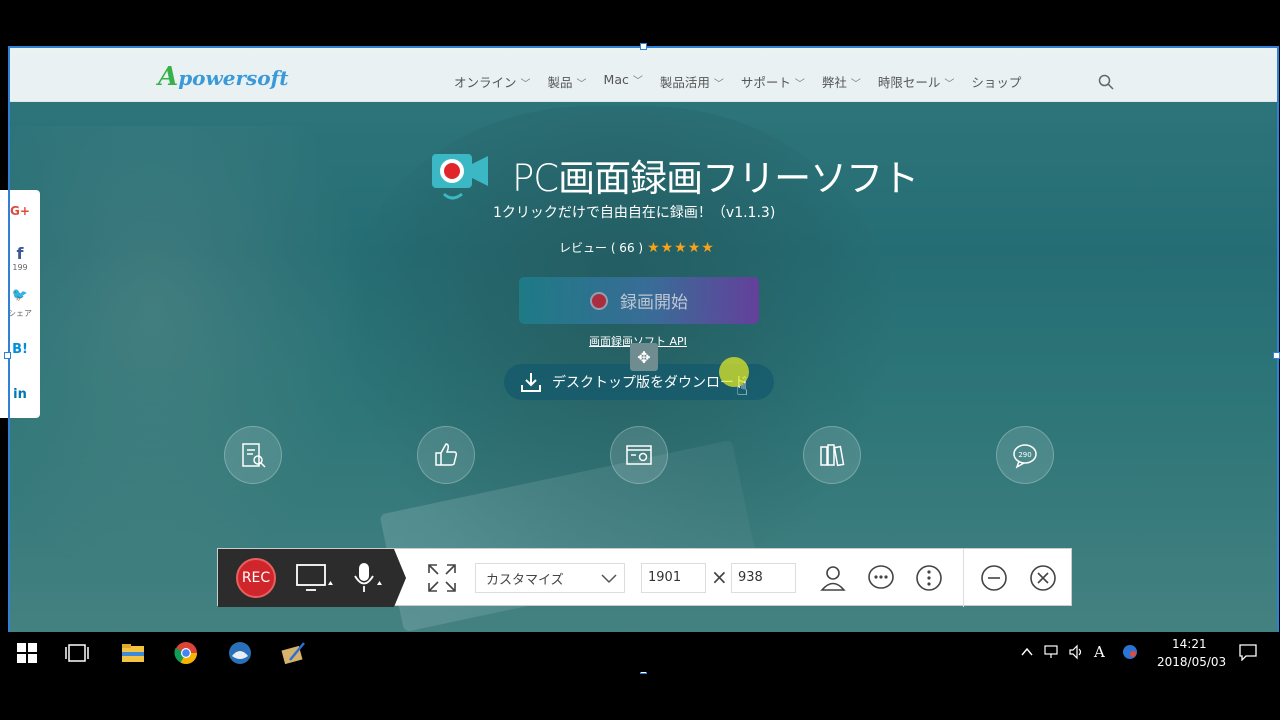  I want to click on nav-item-label: オンライン, so click(485, 82).